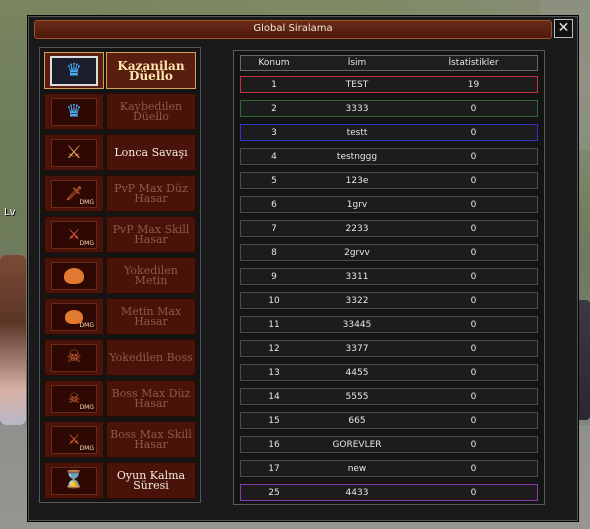 This screenshot has width=590, height=529. Describe the element at coordinates (389, 228) in the screenshot. I see `ranking-row: 7 2233 0` at that location.